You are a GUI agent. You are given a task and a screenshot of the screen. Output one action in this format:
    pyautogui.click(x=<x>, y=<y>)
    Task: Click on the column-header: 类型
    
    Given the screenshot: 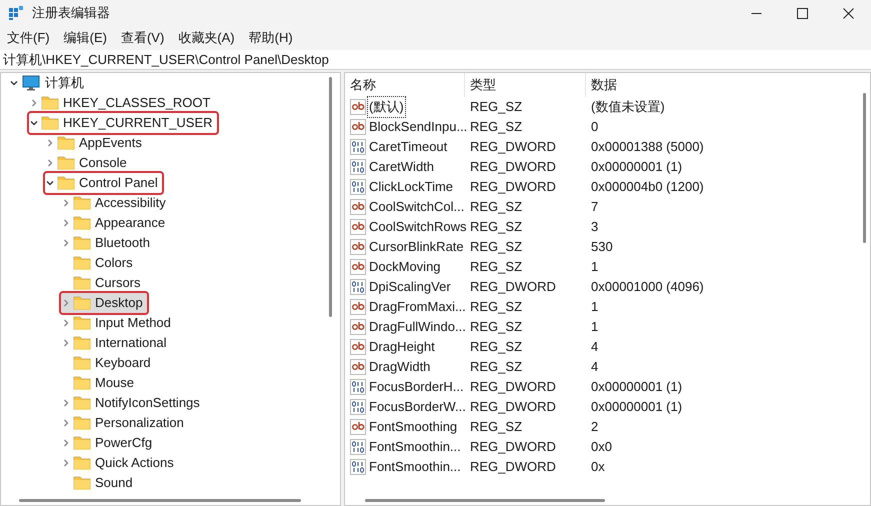 What is the action you would take?
    pyautogui.click(x=525, y=85)
    